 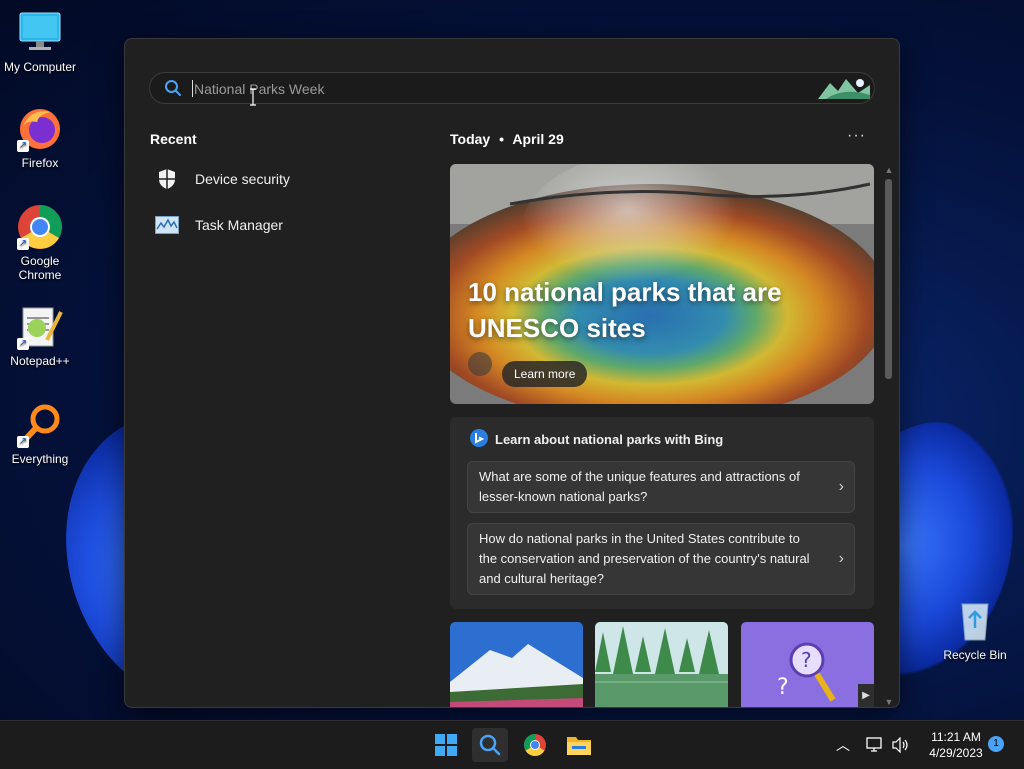 What do you see at coordinates (975, 655) in the screenshot?
I see `desktop-icon-label: Recycle Bin` at bounding box center [975, 655].